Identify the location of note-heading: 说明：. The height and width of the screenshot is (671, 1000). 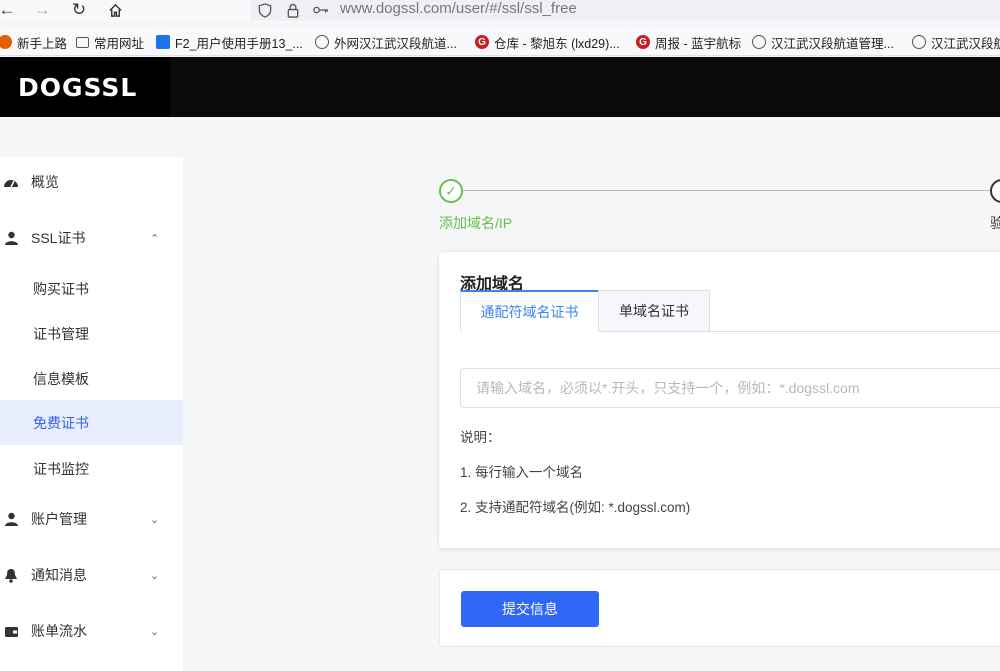
(480, 437).